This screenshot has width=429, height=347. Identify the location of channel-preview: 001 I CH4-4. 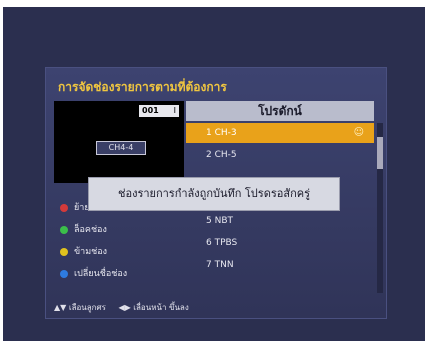
(119, 142).